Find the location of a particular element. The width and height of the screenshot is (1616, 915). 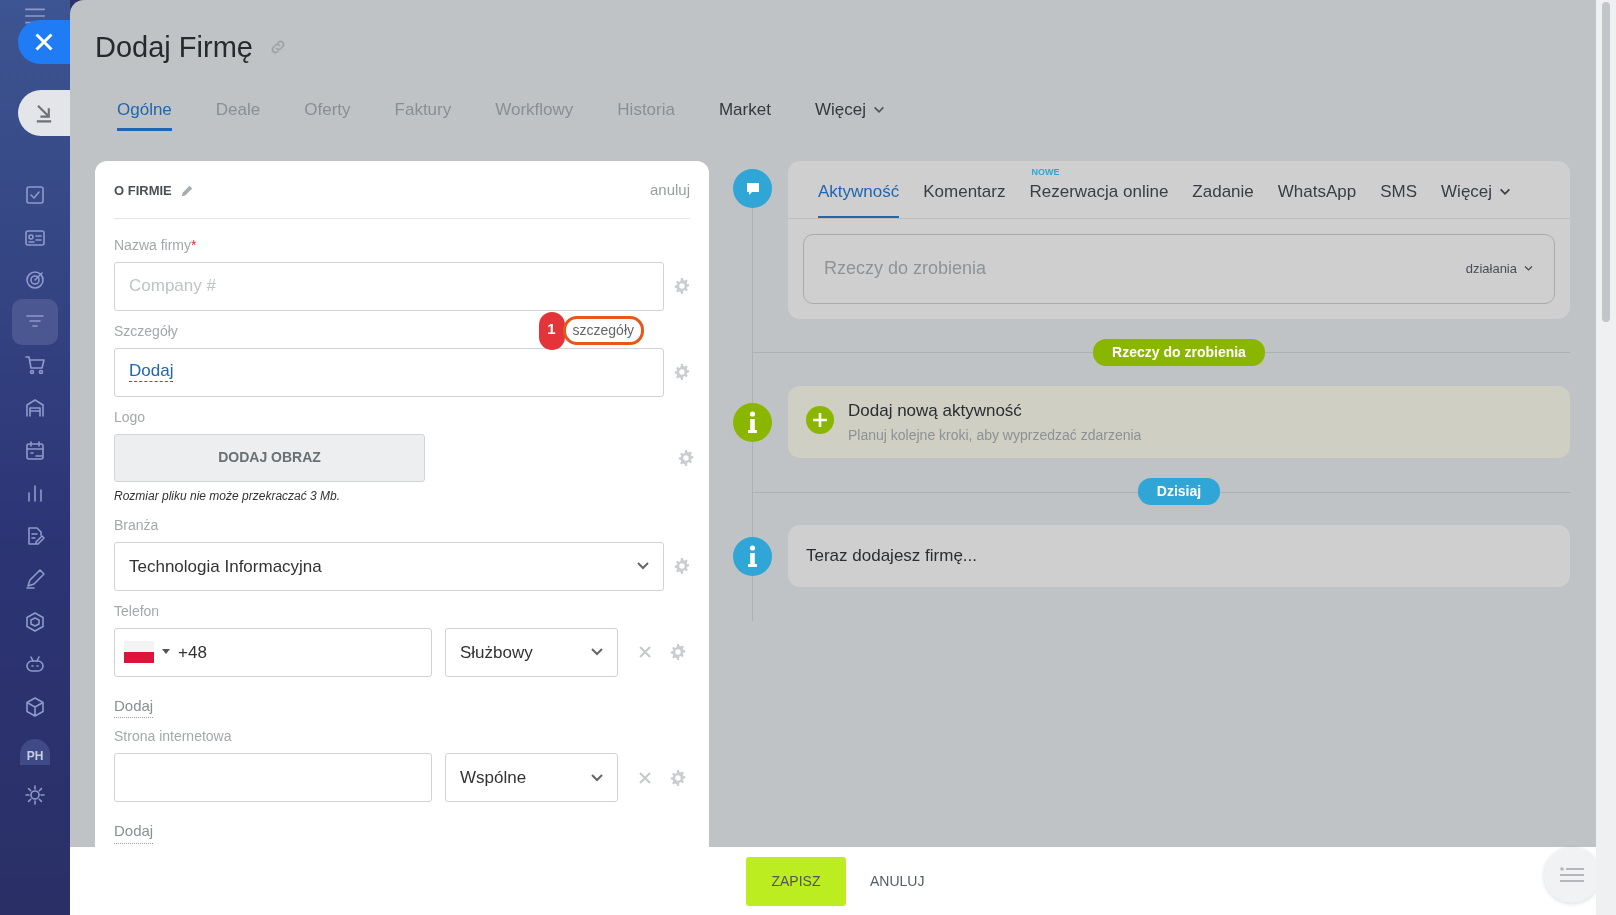

details-link: szczegóły is located at coordinates (603, 331).